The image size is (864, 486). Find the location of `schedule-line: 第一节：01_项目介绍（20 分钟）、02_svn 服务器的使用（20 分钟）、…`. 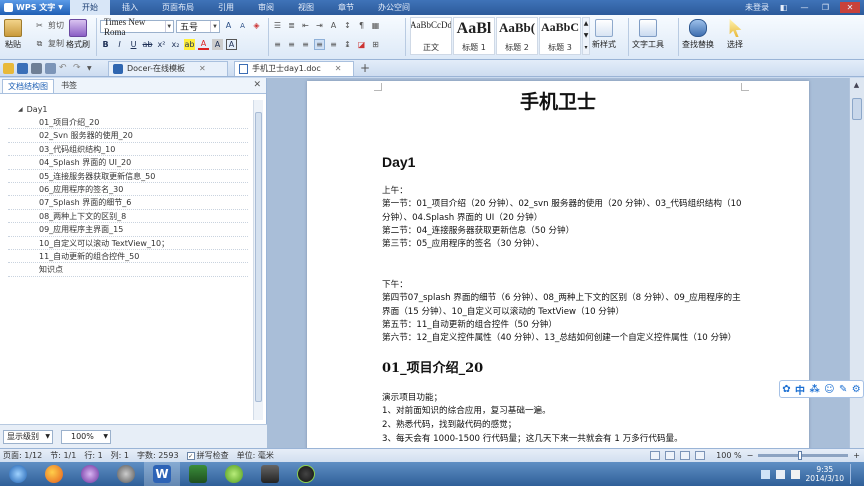

schedule-line: 第一节：01_项目介绍（20 分钟）、02_svn 服务器的使用（20 分钟）、… is located at coordinates (562, 211).